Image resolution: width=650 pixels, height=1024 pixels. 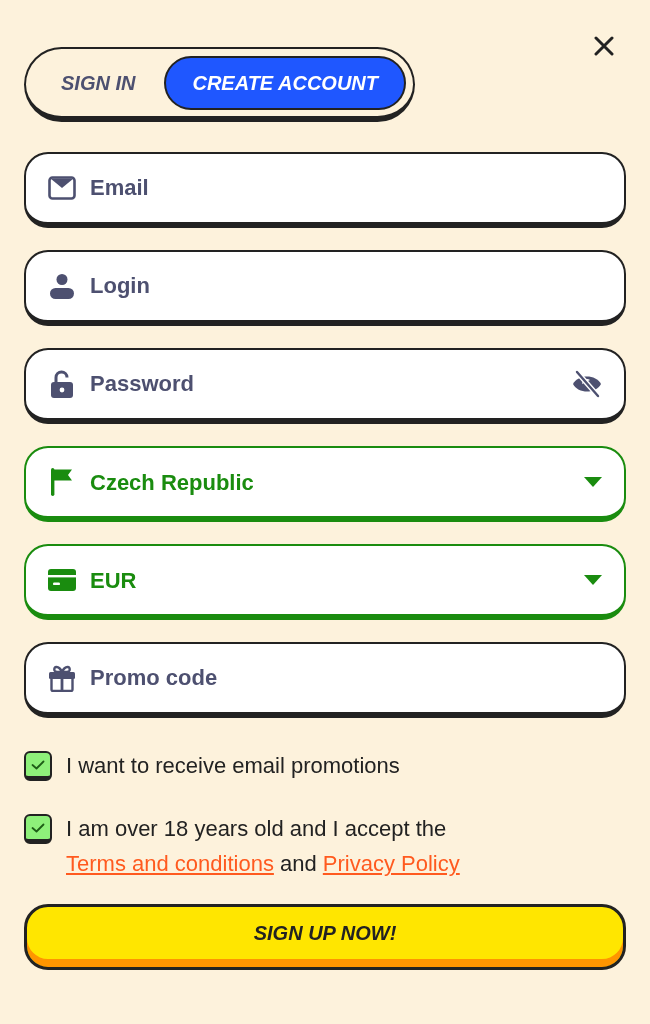 What do you see at coordinates (325, 288) in the screenshot?
I see `login-field: Login` at bounding box center [325, 288].